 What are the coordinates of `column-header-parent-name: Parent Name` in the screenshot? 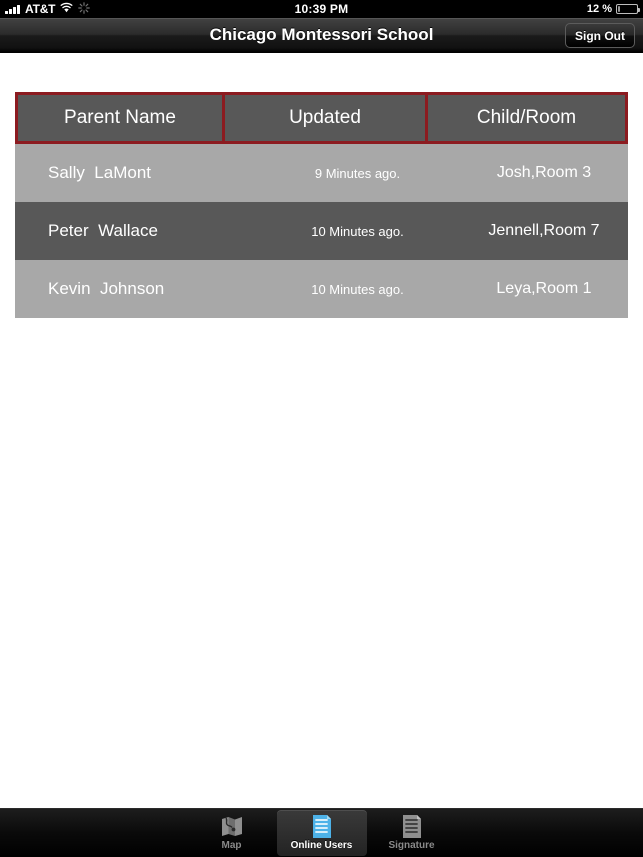 It's located at (120, 118).